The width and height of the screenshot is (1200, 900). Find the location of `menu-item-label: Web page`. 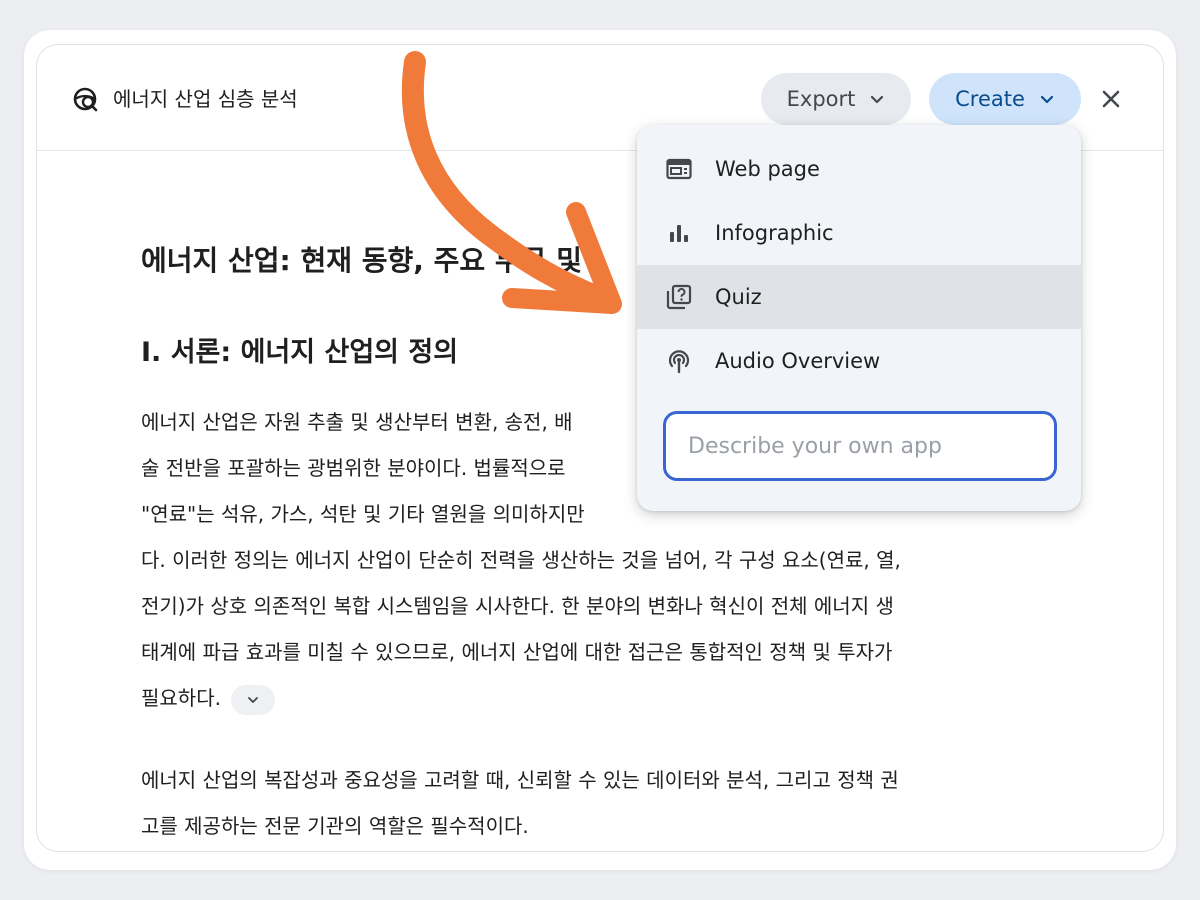

menu-item-label: Web page is located at coordinates (767, 169).